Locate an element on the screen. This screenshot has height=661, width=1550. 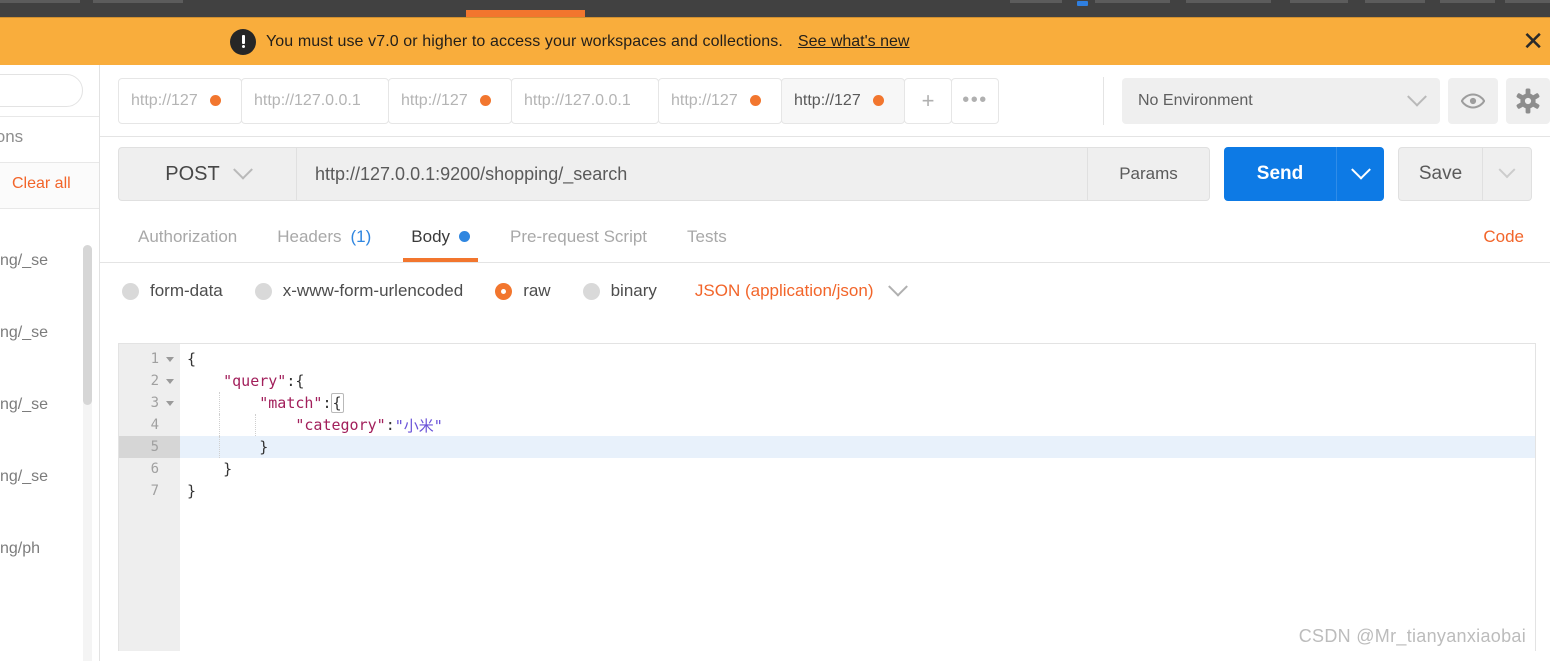
code-link: Code is located at coordinates (1503, 237).